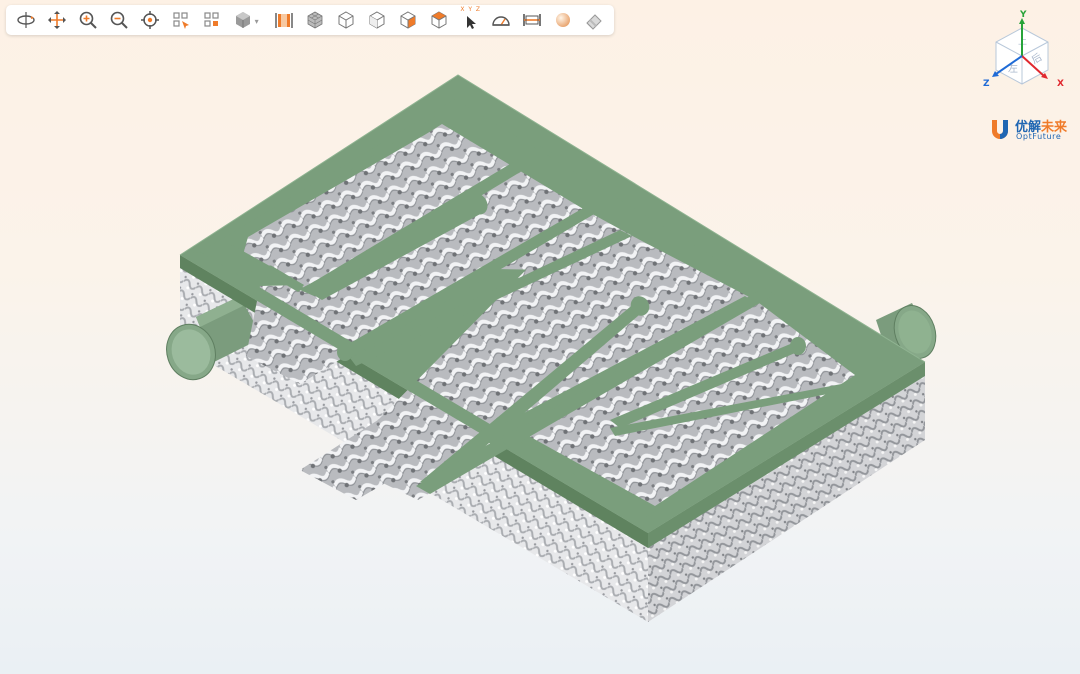  I want to click on eraser-button, so click(593, 20).